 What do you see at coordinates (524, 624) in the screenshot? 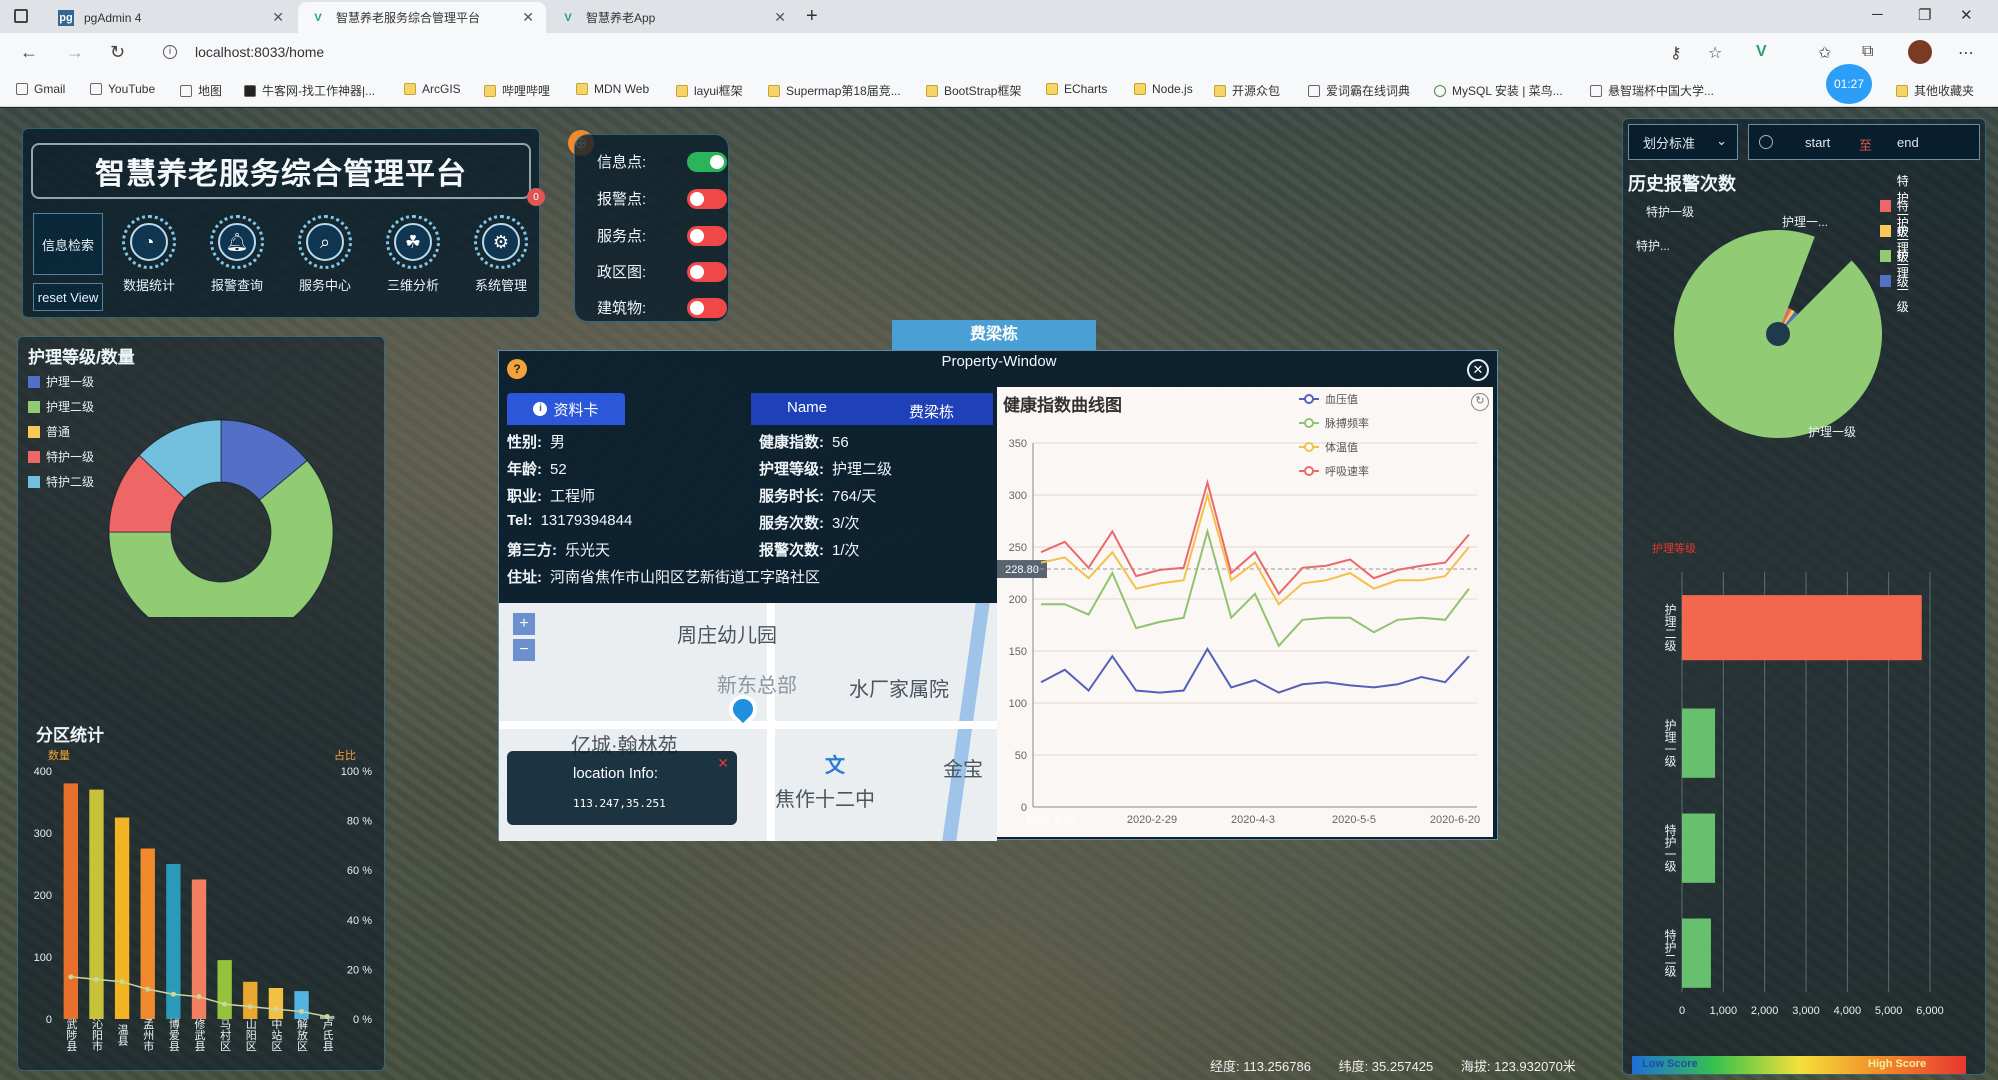
I see `zoom-in-button: +` at bounding box center [524, 624].